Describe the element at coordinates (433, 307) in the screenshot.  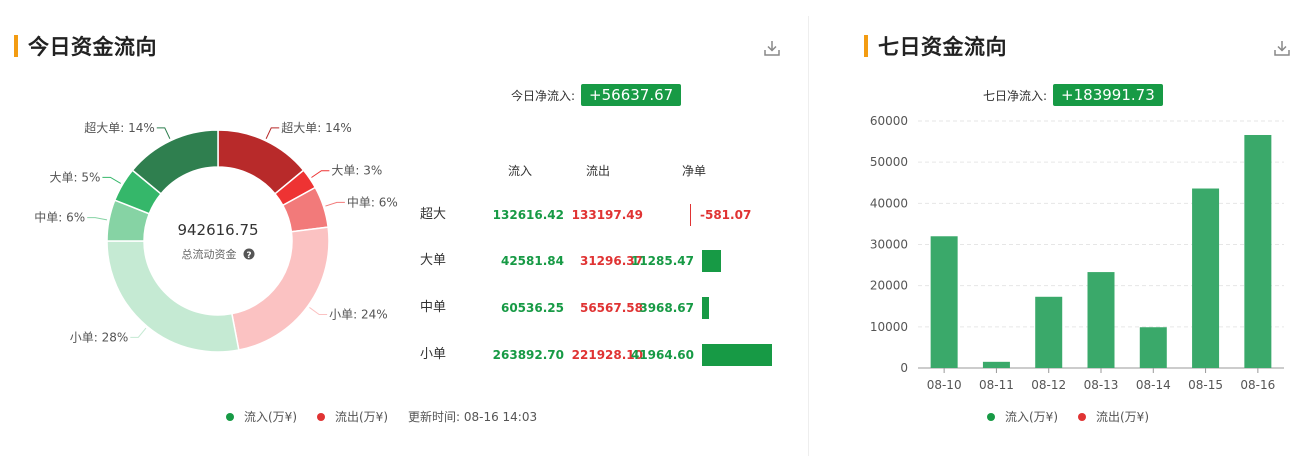
I see `row-label: 中单` at that location.